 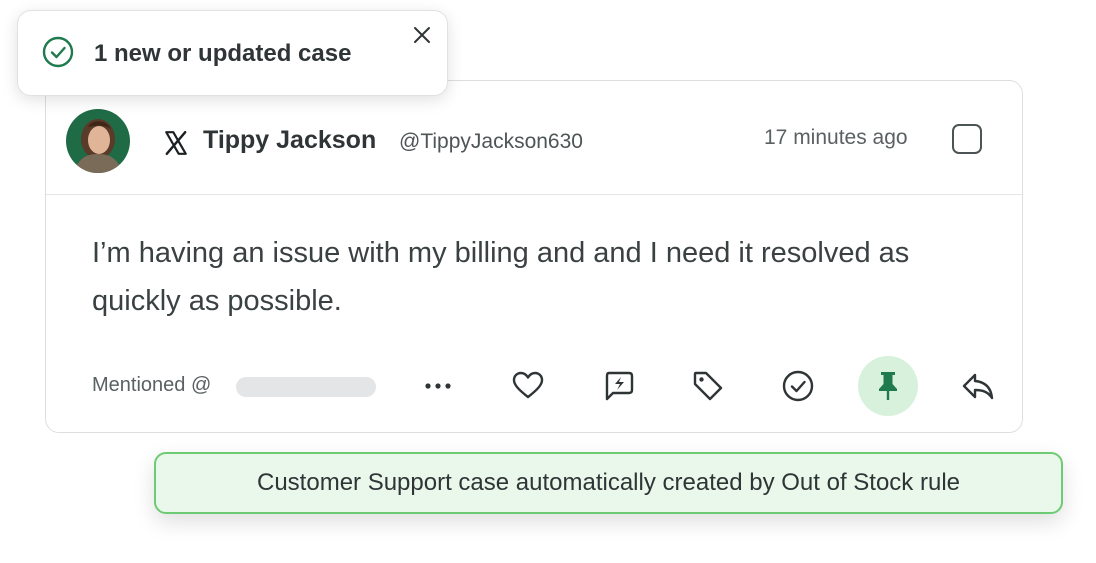 I want to click on notification-toast: 1 new or updated case, so click(x=232, y=53).